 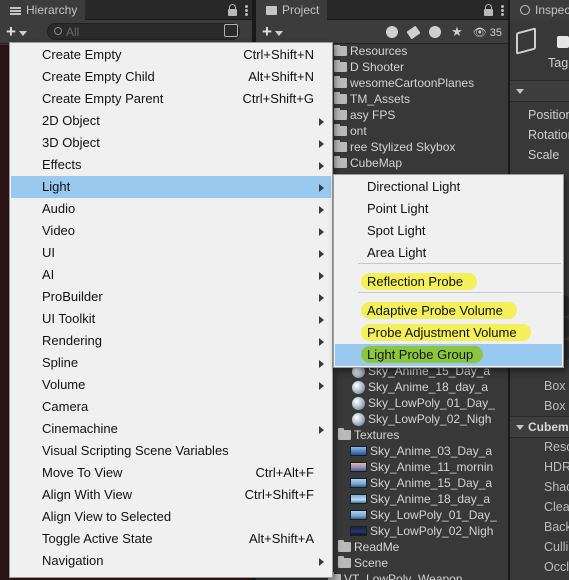 I want to click on menu-item: Toggle Active State Alt+Shift+A, so click(x=171, y=539).